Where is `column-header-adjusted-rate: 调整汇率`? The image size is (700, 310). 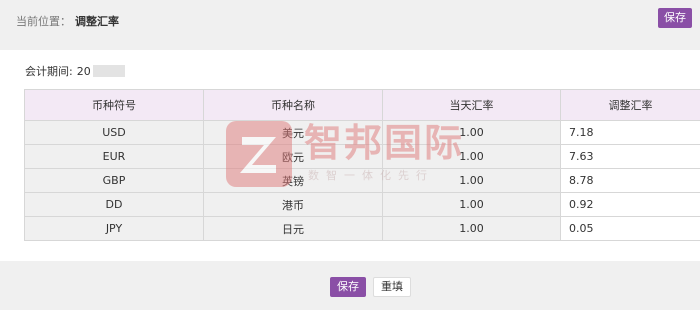
column-header-adjusted-rate: 调整汇率 is located at coordinates (630, 105).